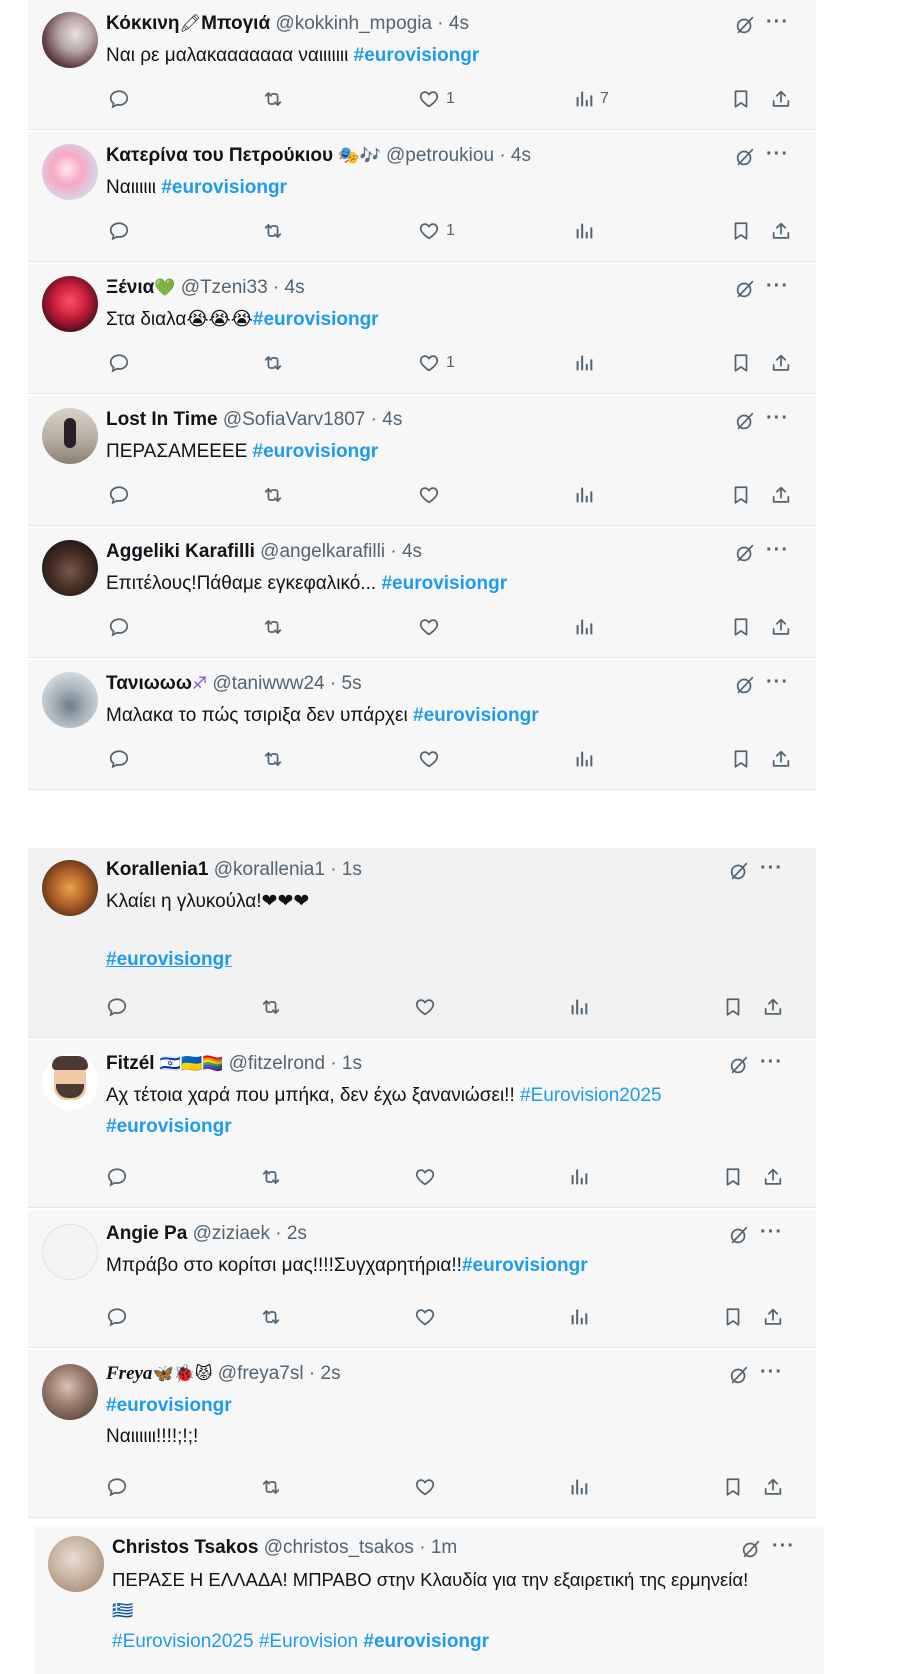 The width and height of the screenshot is (900, 1674). What do you see at coordinates (268, 683) in the screenshot?
I see `author-handle: @taniwww24` at bounding box center [268, 683].